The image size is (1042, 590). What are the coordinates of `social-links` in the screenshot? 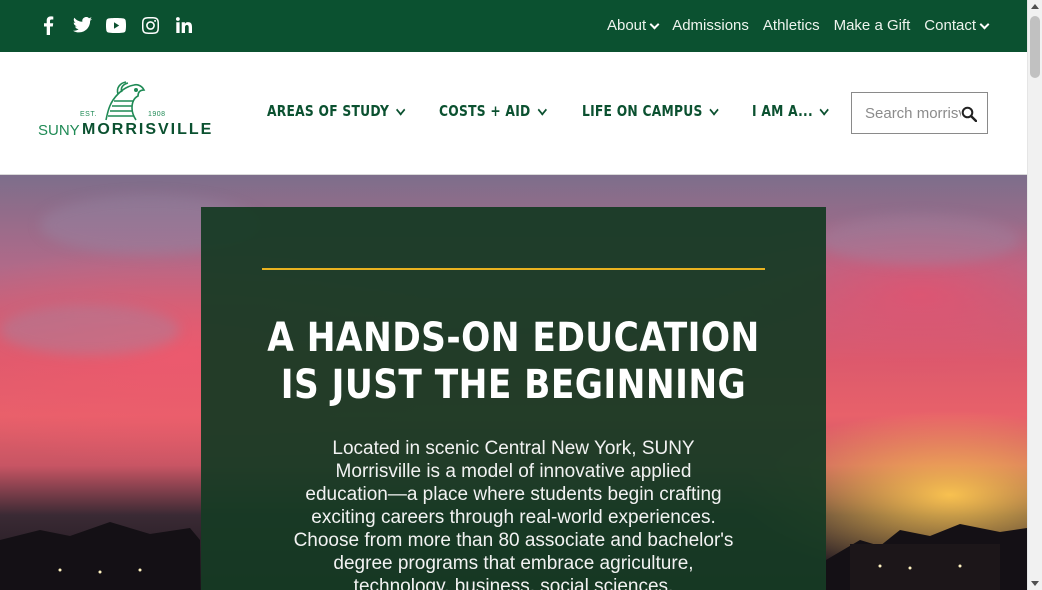 It's located at (116, 25).